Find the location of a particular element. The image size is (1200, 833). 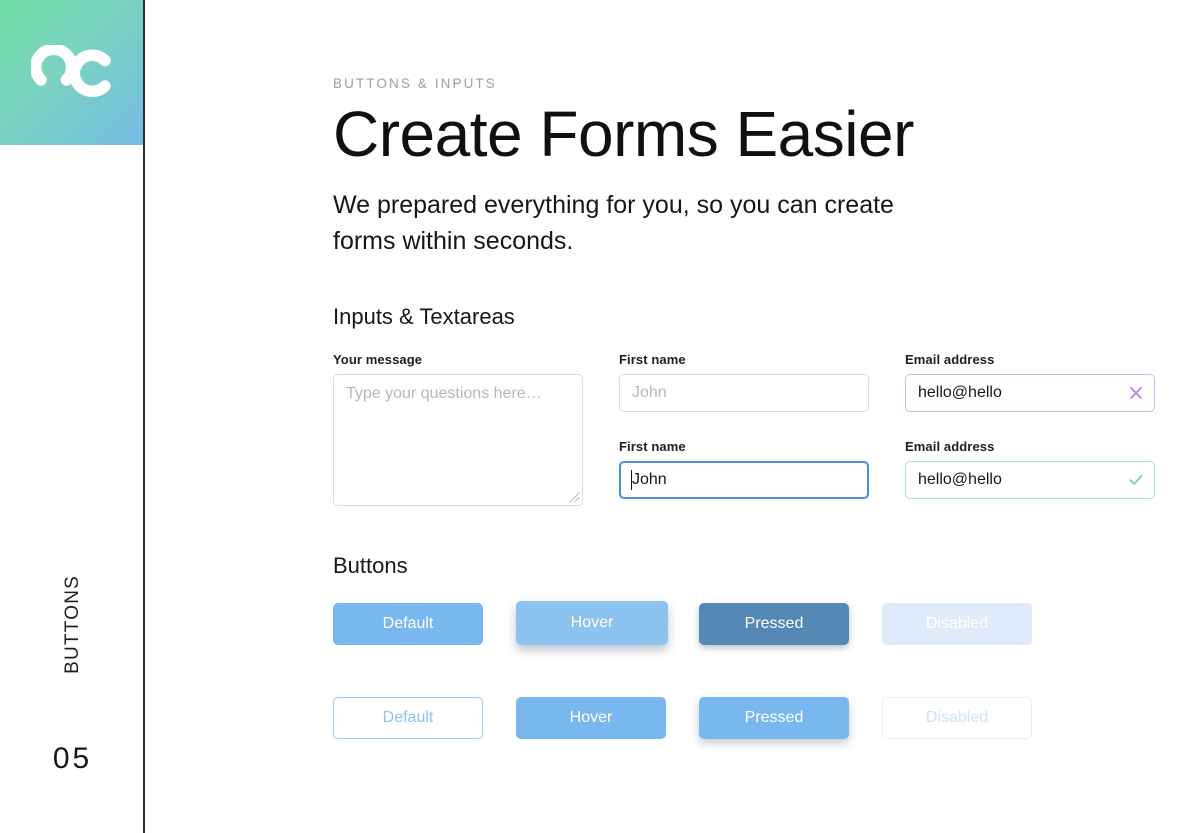

section-title-inputs: Inputs & Textareas is located at coordinates (424, 317).